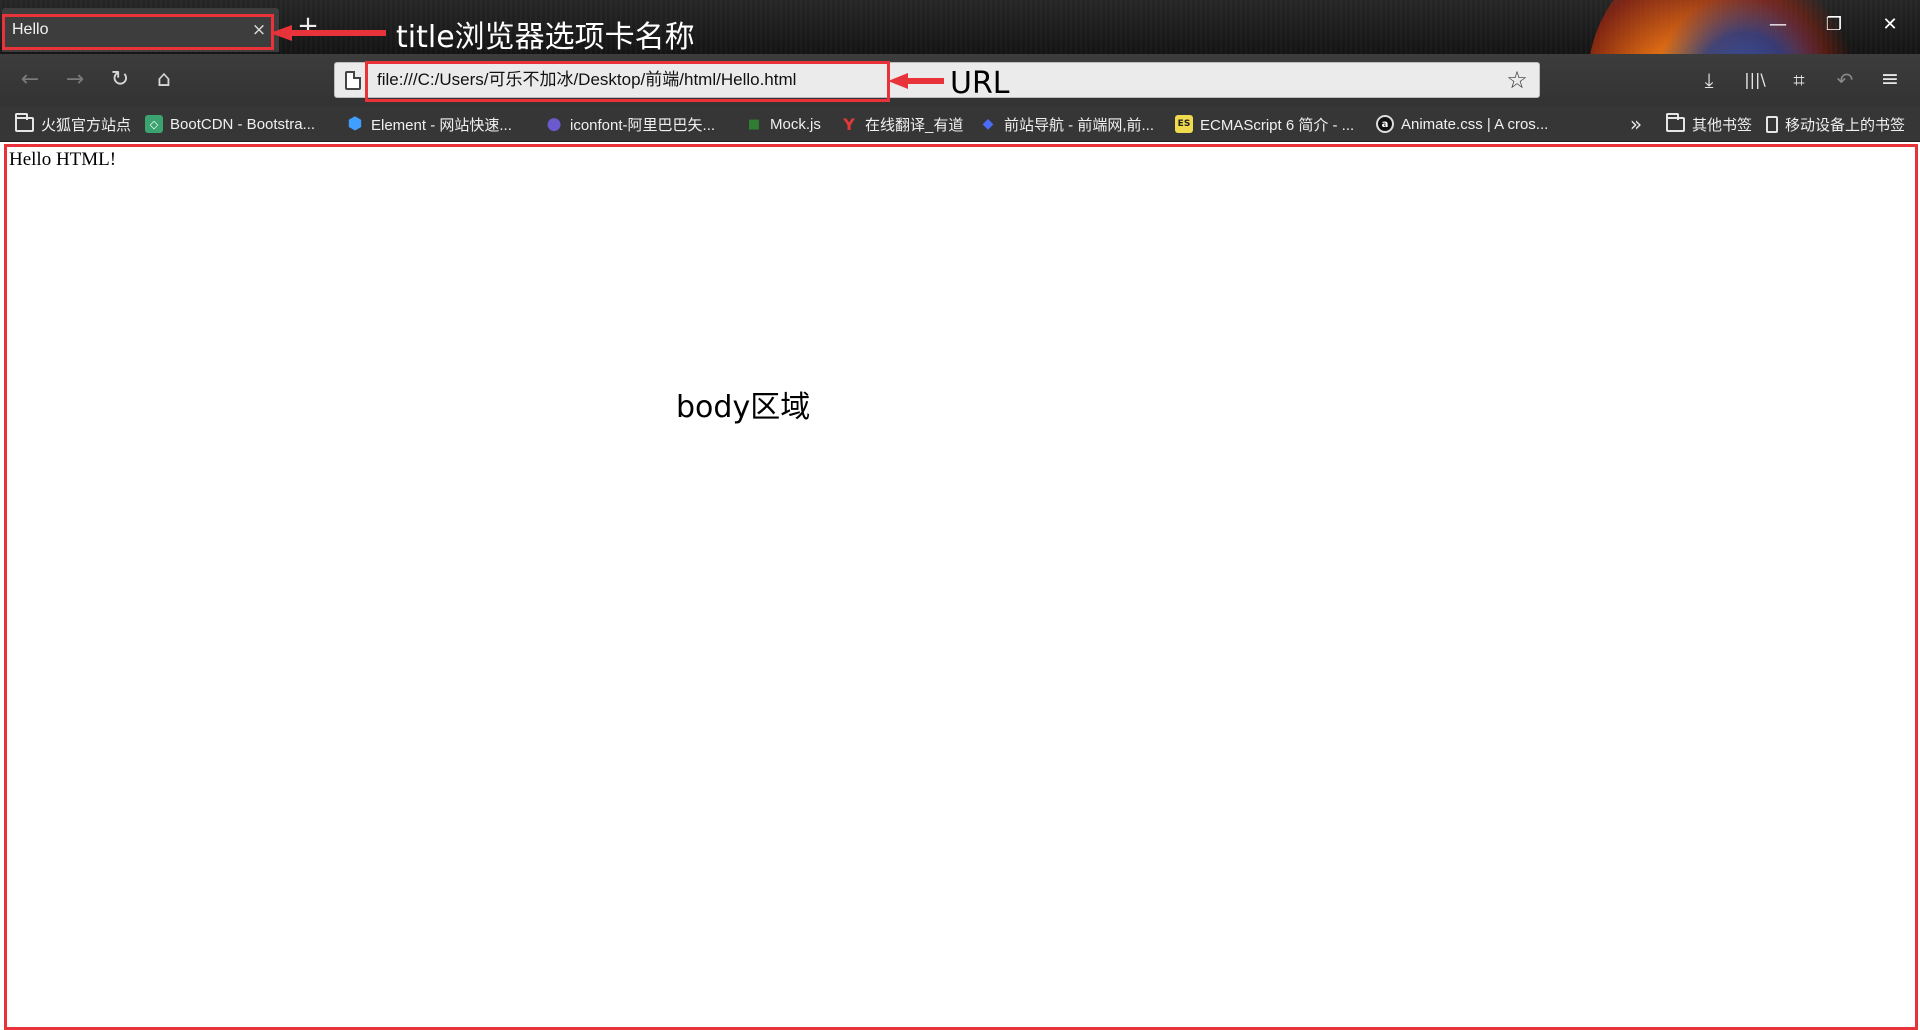  I want to click on sync-button: ↶, so click(1845, 80).